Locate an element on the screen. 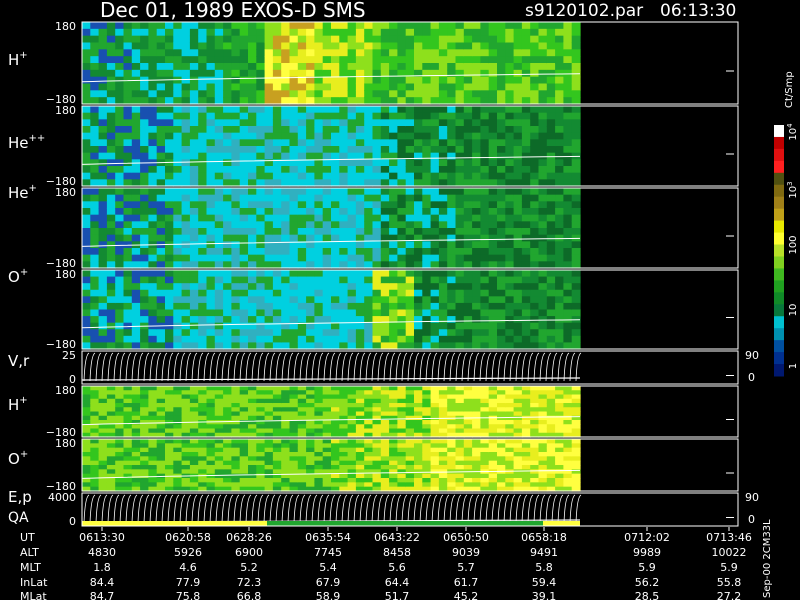 This screenshot has height=600, width=800. table-cell: 4.6 is located at coordinates (188, 567).